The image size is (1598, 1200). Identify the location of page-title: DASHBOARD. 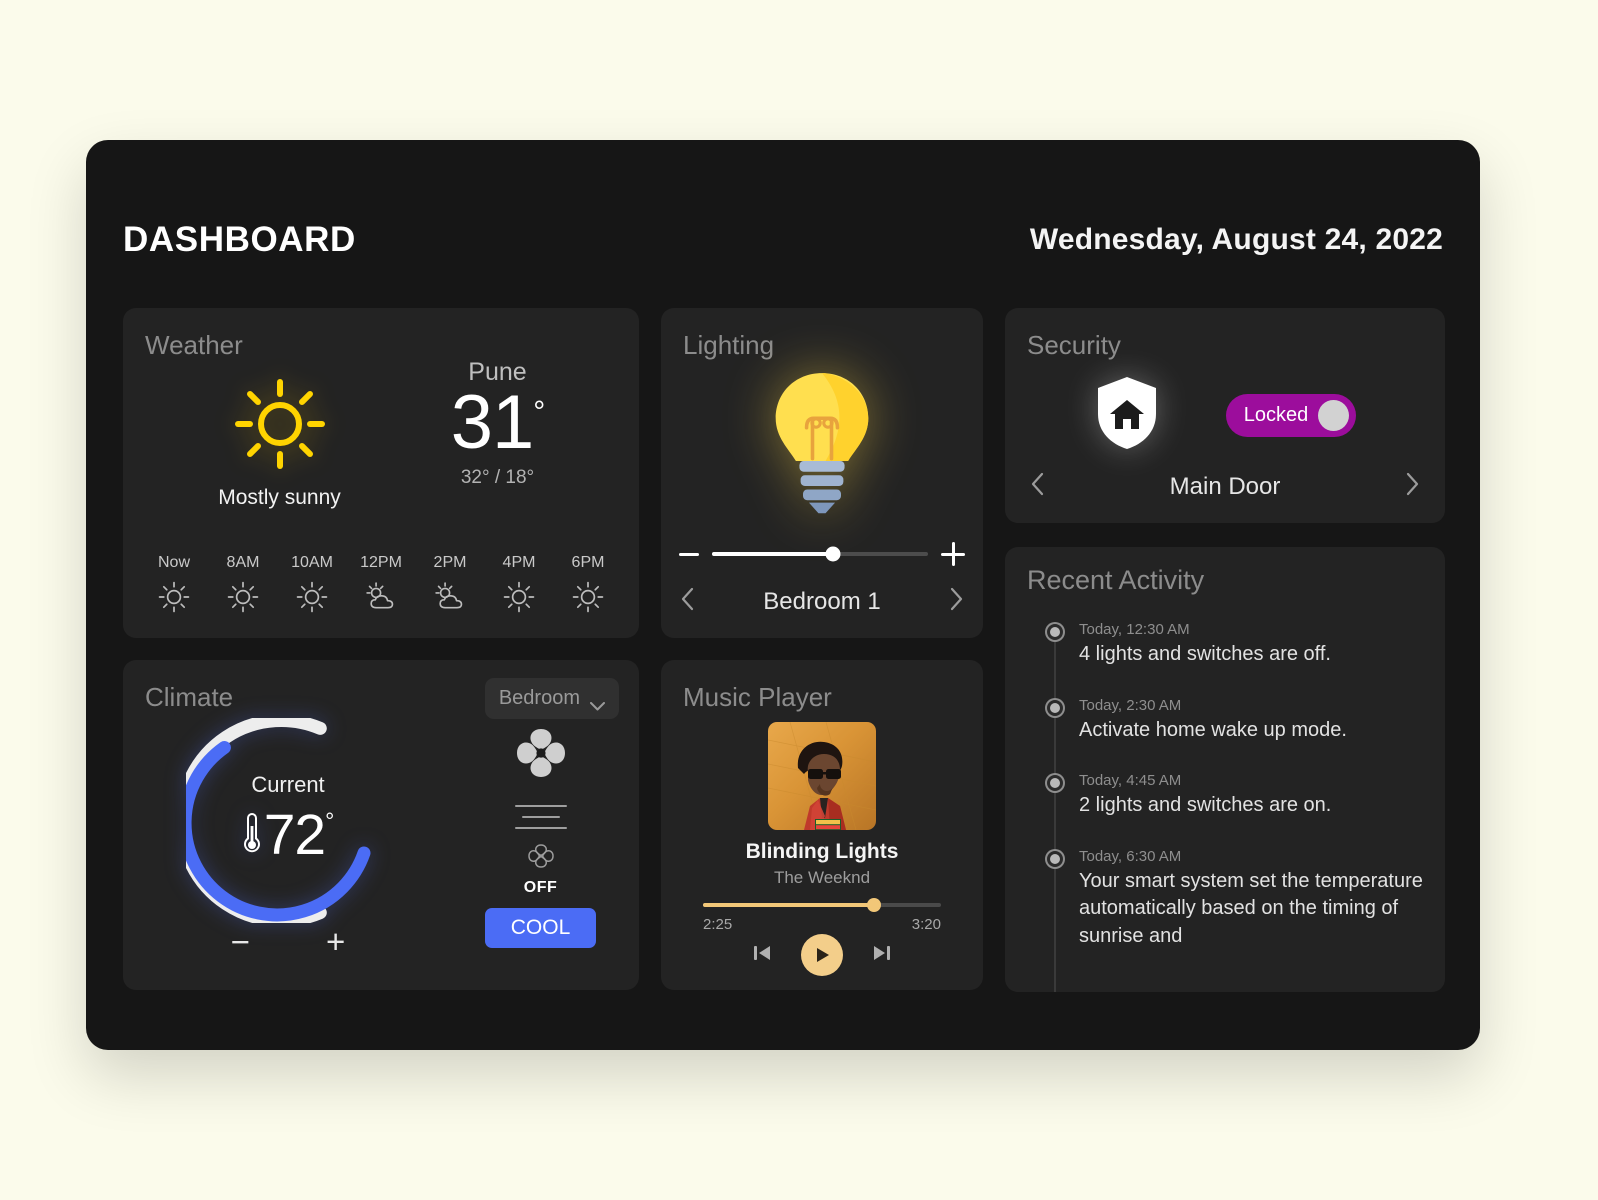
(239, 239).